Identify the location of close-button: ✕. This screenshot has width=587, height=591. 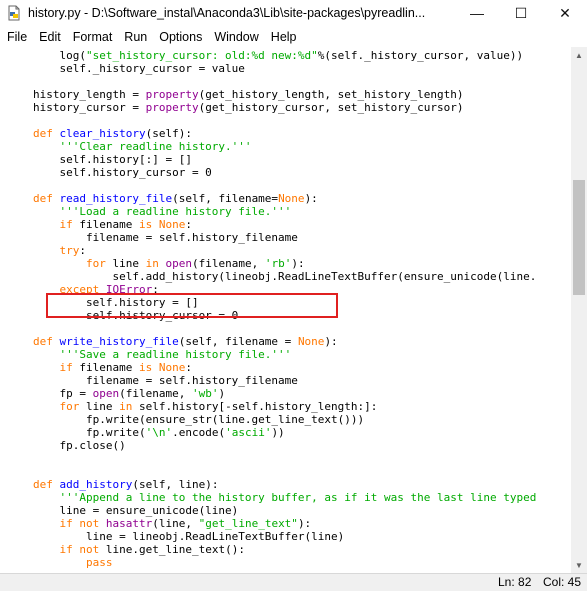
(565, 13).